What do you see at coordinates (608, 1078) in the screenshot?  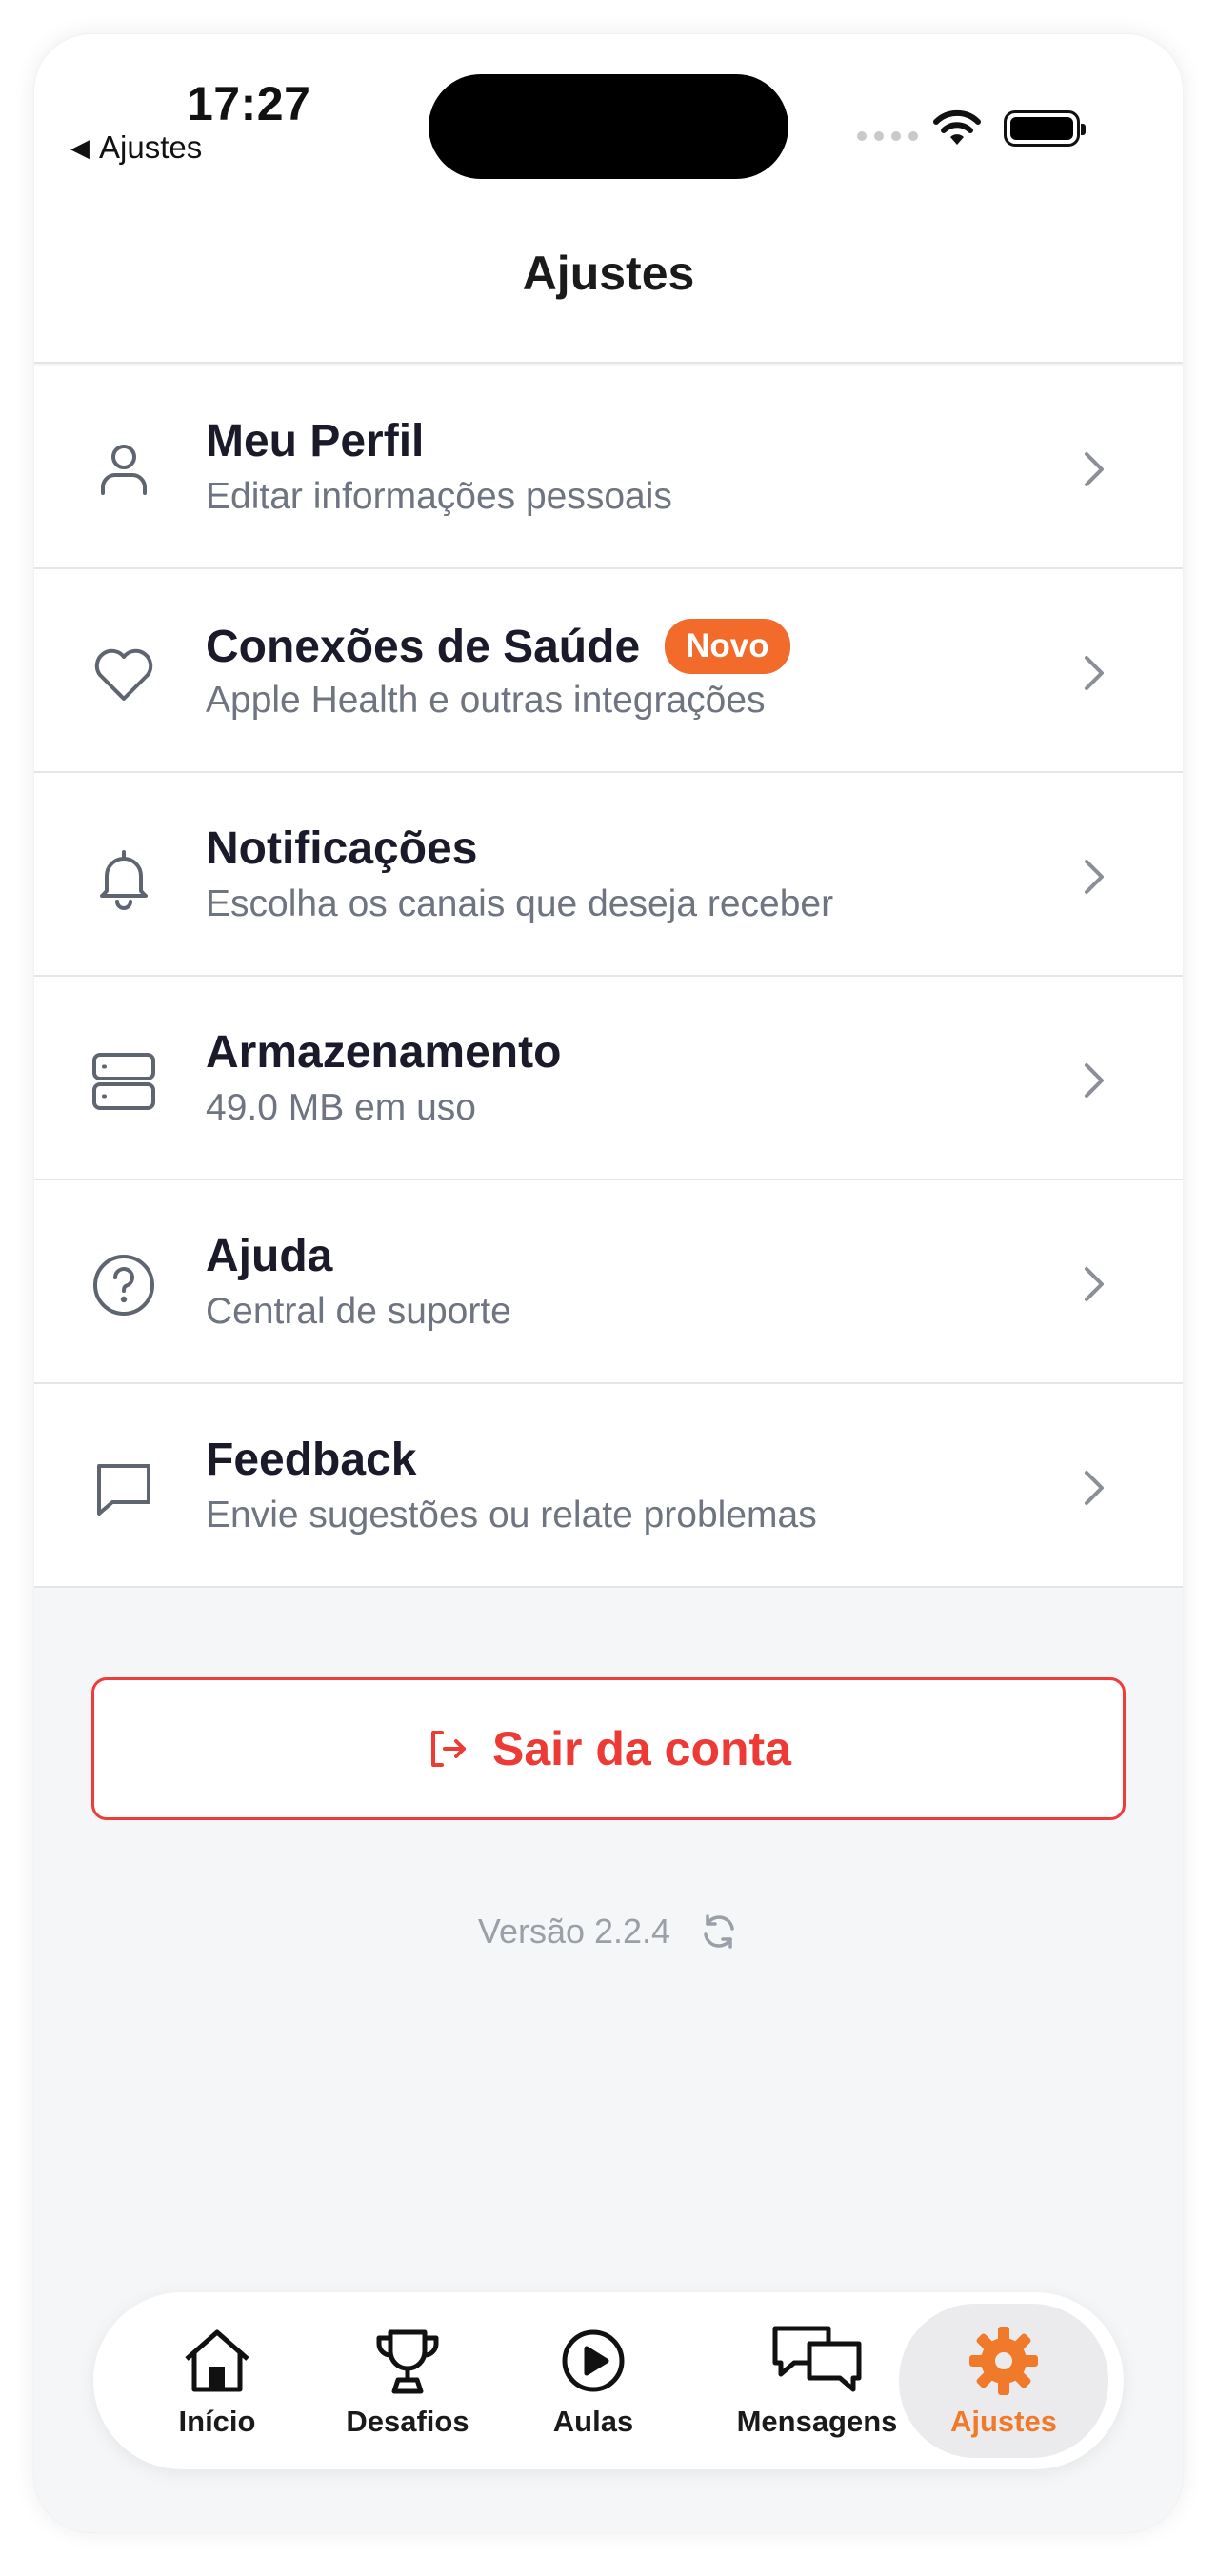 I see `menu-item-armazenamento: Armazenamento 49.0 MB em uso` at bounding box center [608, 1078].